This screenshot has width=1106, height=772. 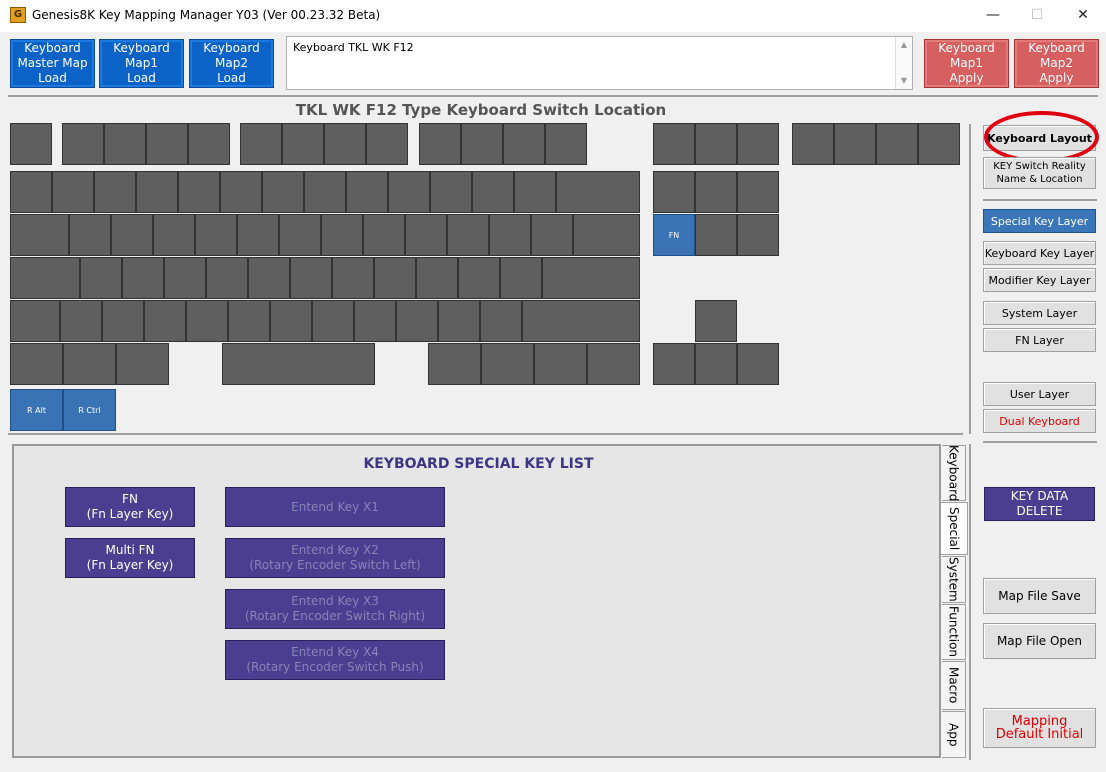 I want to click on fn-layer-button: FN Layer, so click(x=1039, y=340).